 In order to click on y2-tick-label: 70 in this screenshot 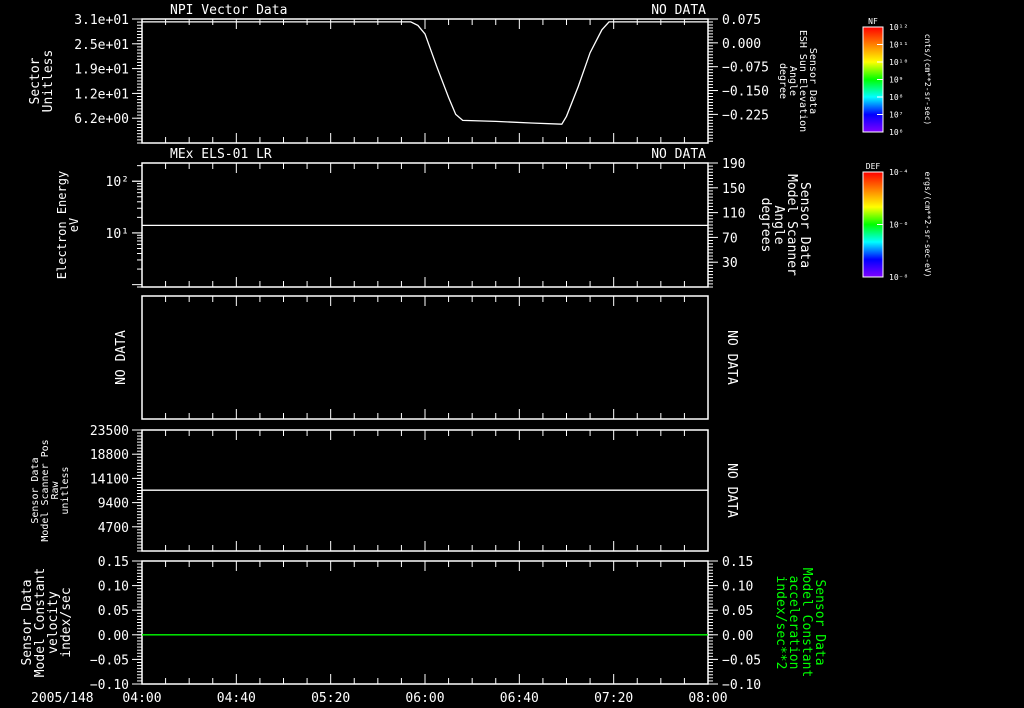, I will do `click(730, 238)`.